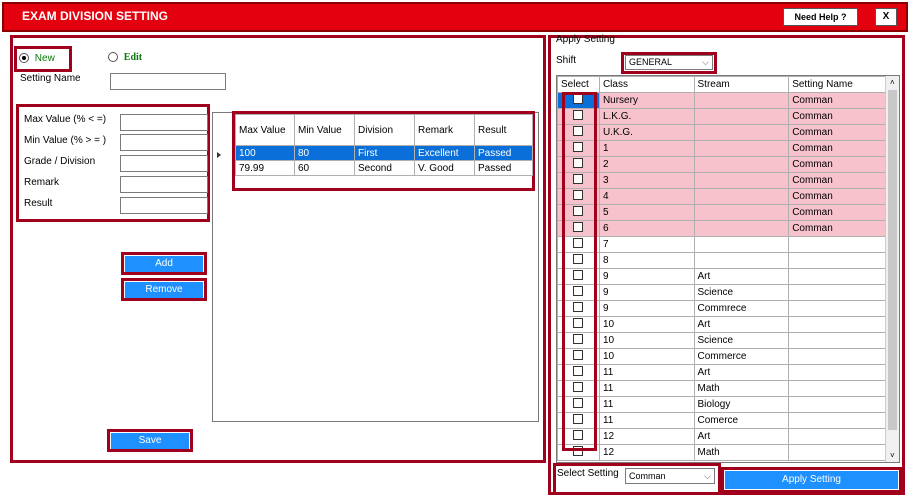 This screenshot has height=501, width=910. I want to click on stream-cell: Biology, so click(741, 404).